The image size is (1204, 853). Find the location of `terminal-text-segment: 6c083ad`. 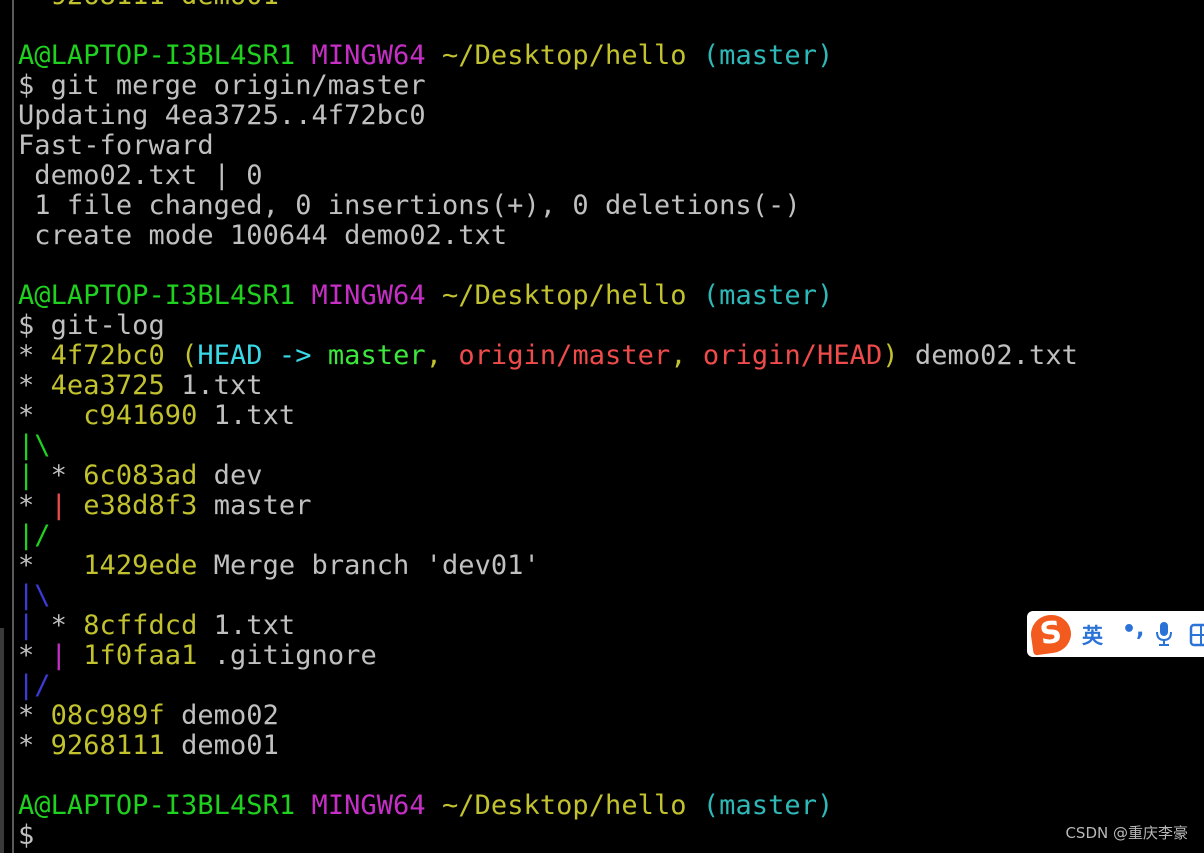

terminal-text-segment: 6c083ad is located at coordinates (140, 475).